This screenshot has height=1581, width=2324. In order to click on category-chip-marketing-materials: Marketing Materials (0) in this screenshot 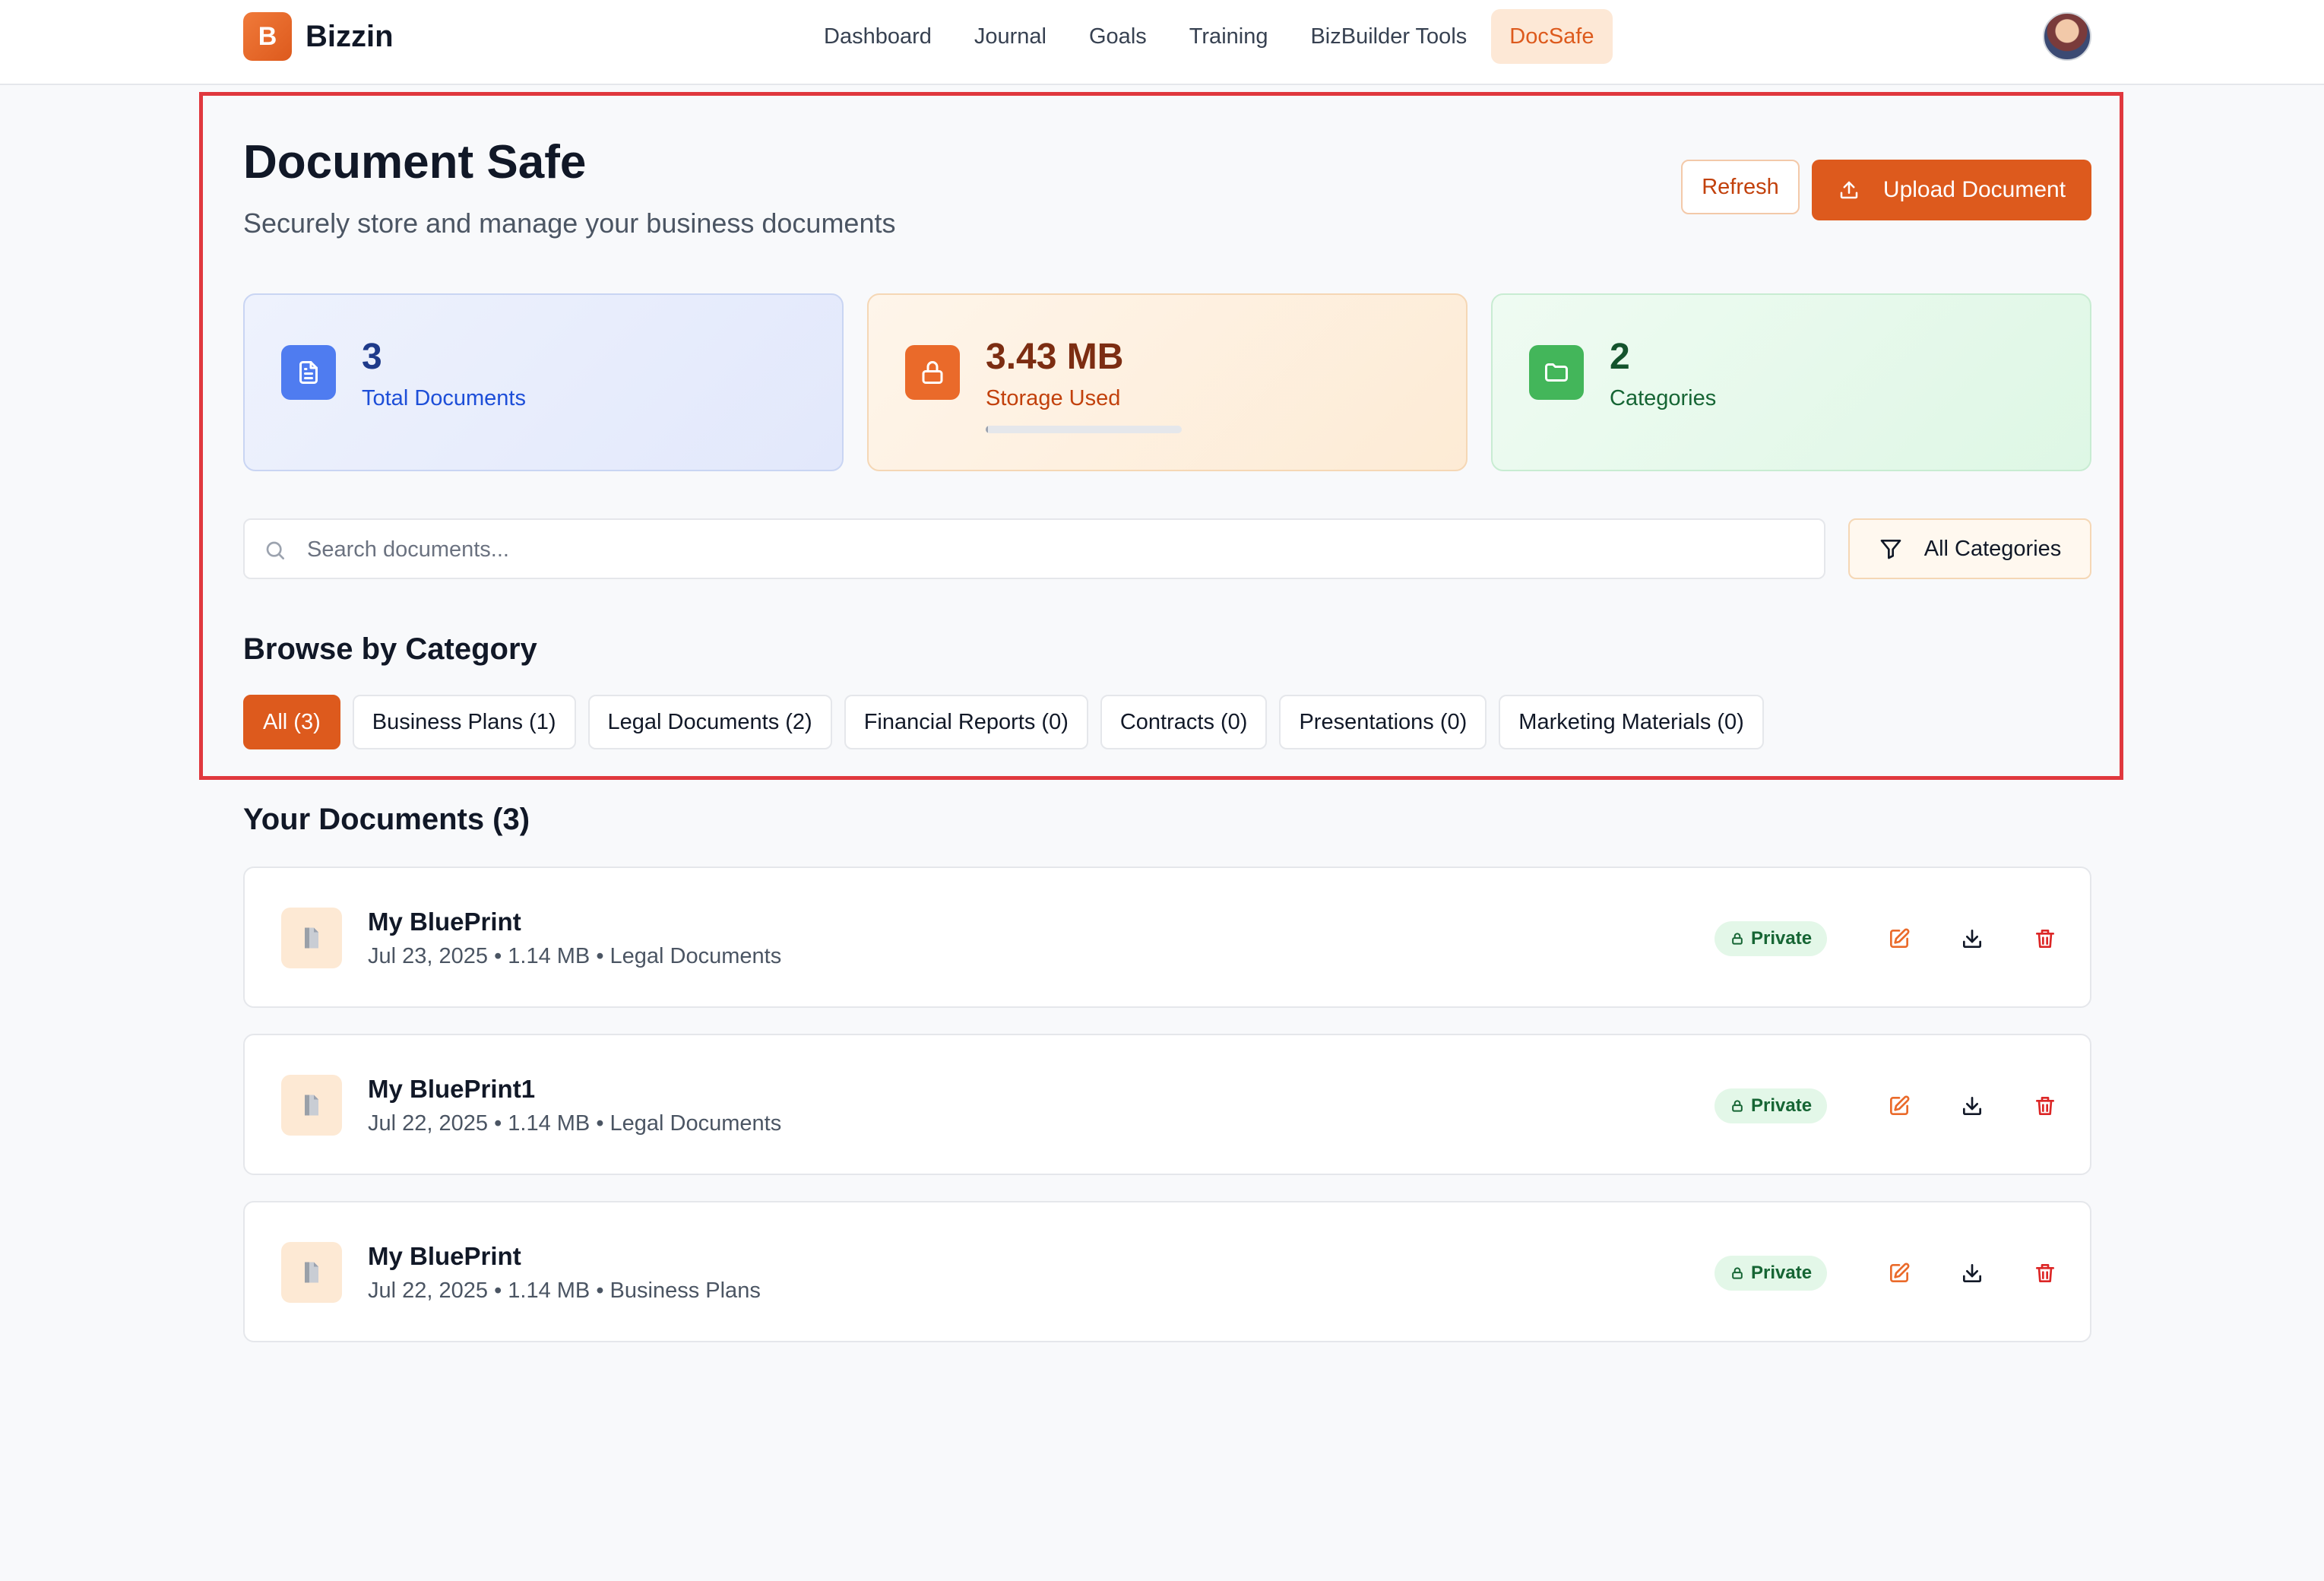, I will do `click(1631, 722)`.